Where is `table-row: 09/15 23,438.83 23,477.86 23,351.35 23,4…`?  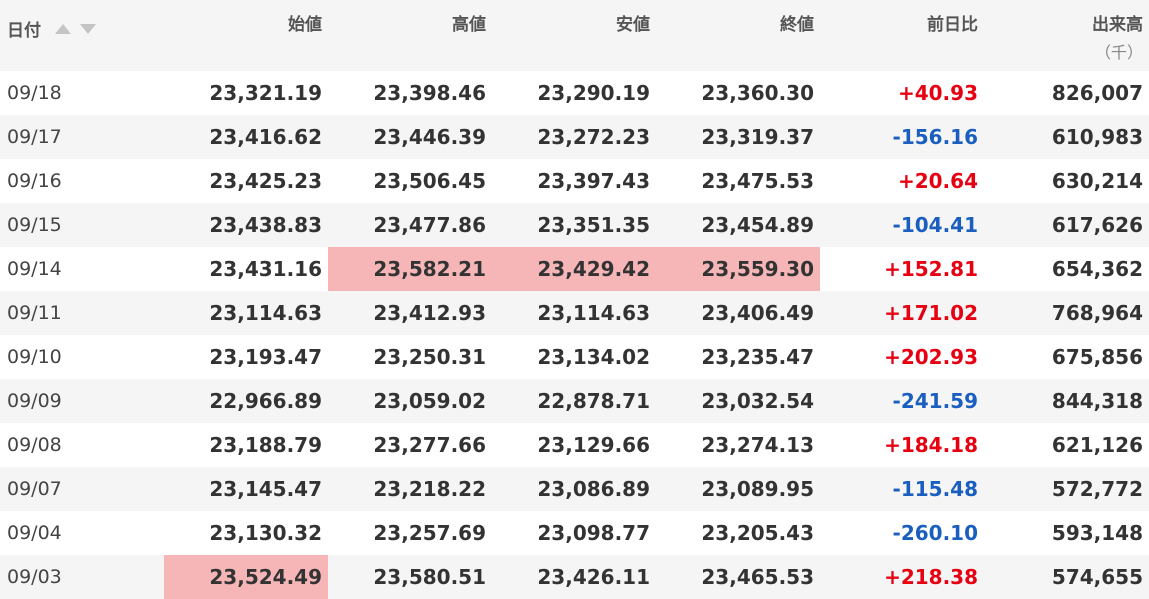
table-row: 09/15 23,438.83 23,477.86 23,351.35 23,4… is located at coordinates (574, 225).